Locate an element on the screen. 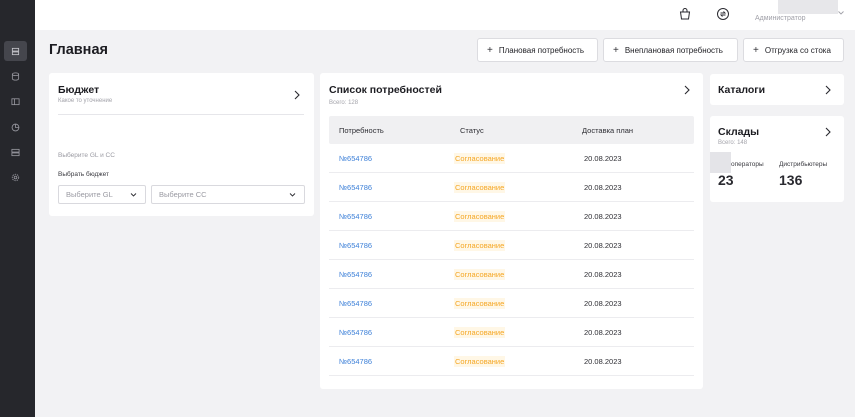 The width and height of the screenshot is (855, 417). column-header: Доставка план is located at coordinates (607, 130).